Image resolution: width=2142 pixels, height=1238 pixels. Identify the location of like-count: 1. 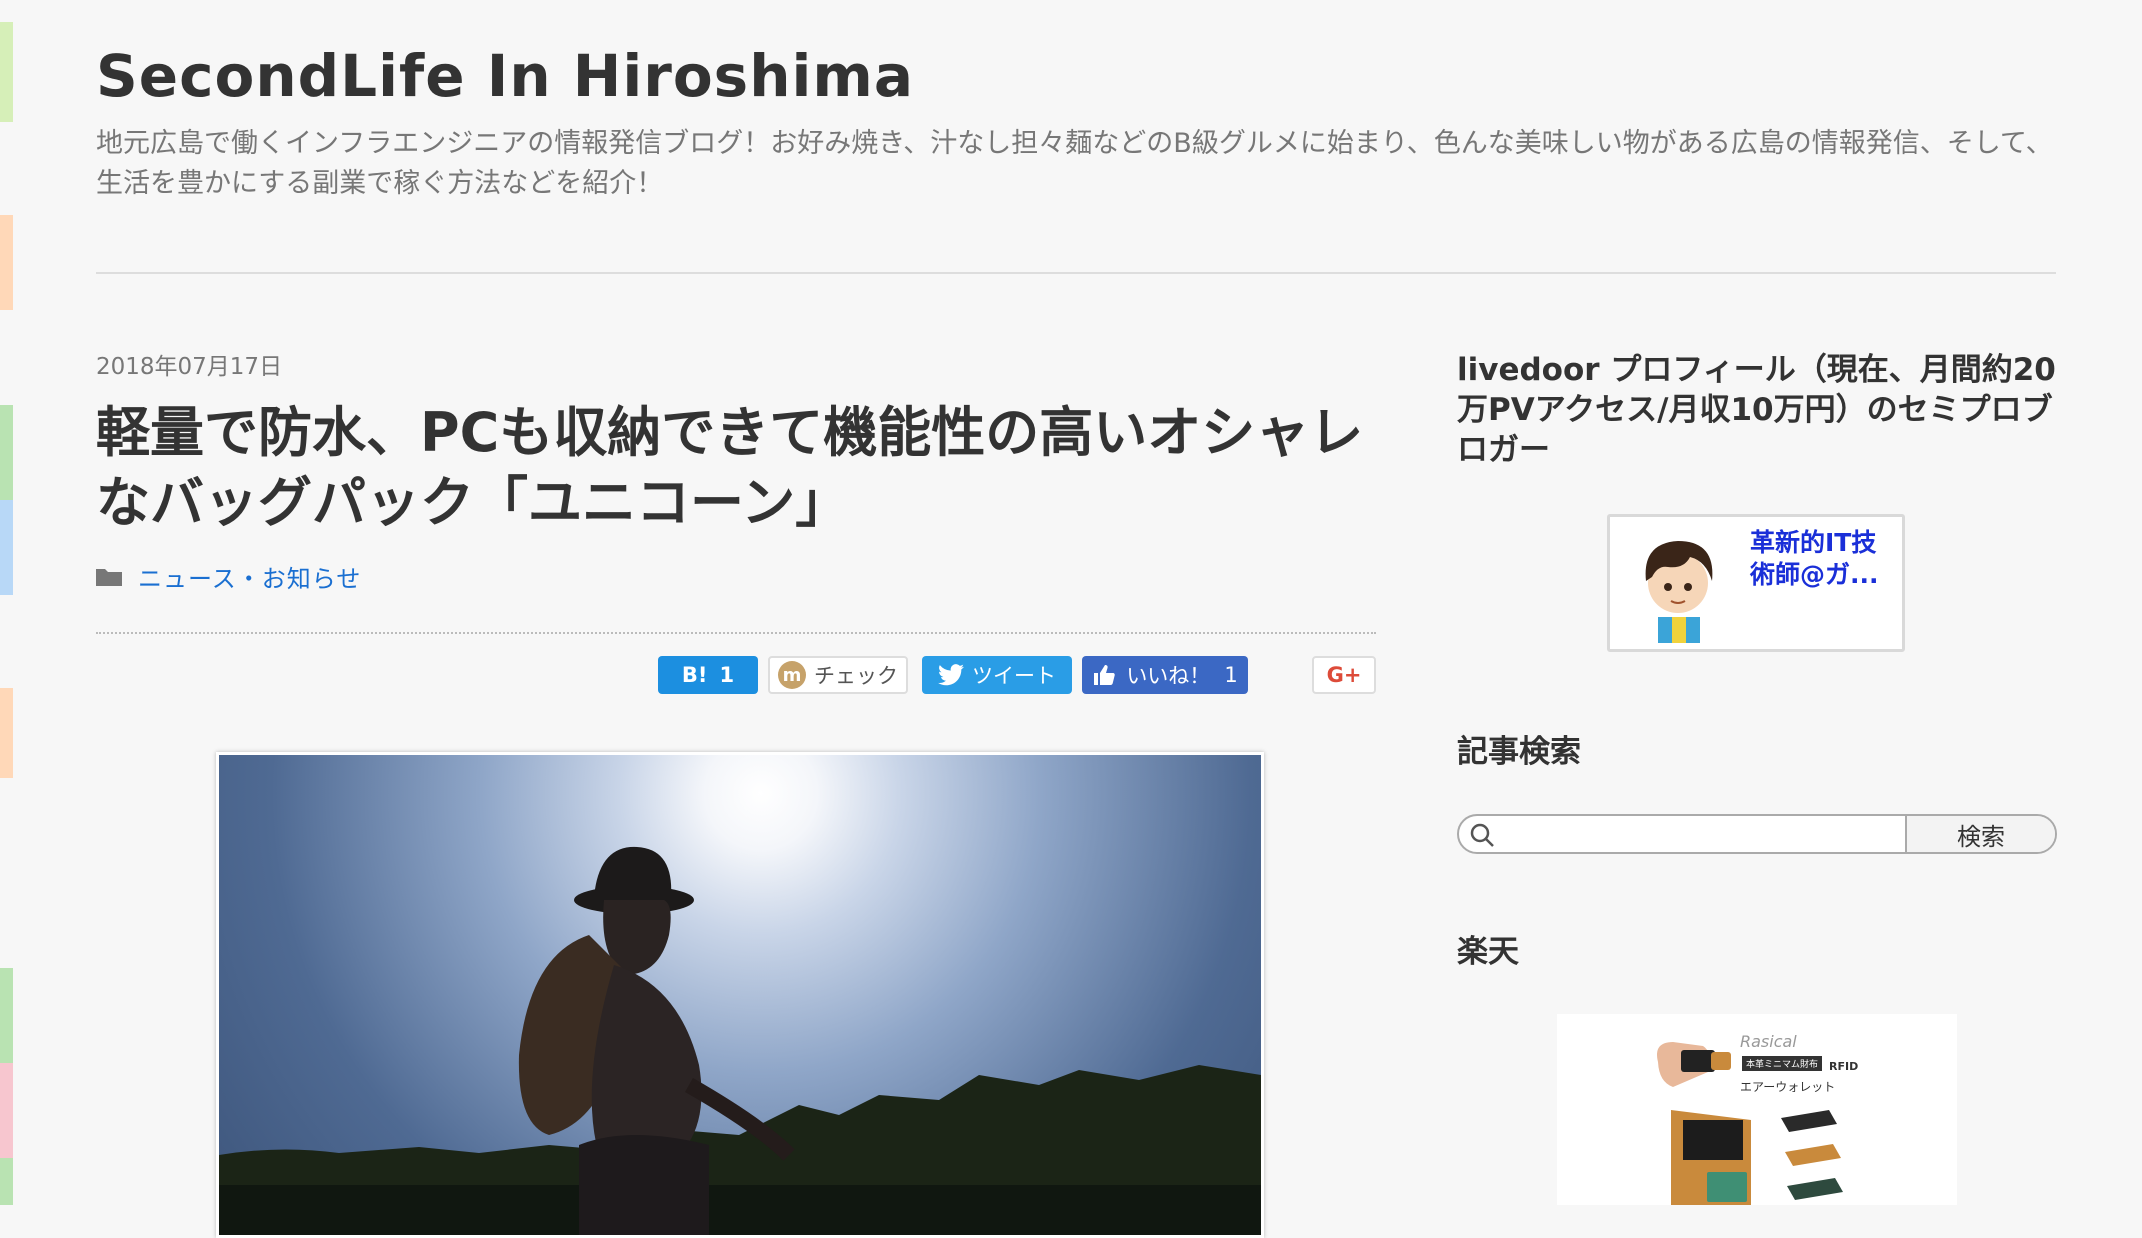
(1231, 675).